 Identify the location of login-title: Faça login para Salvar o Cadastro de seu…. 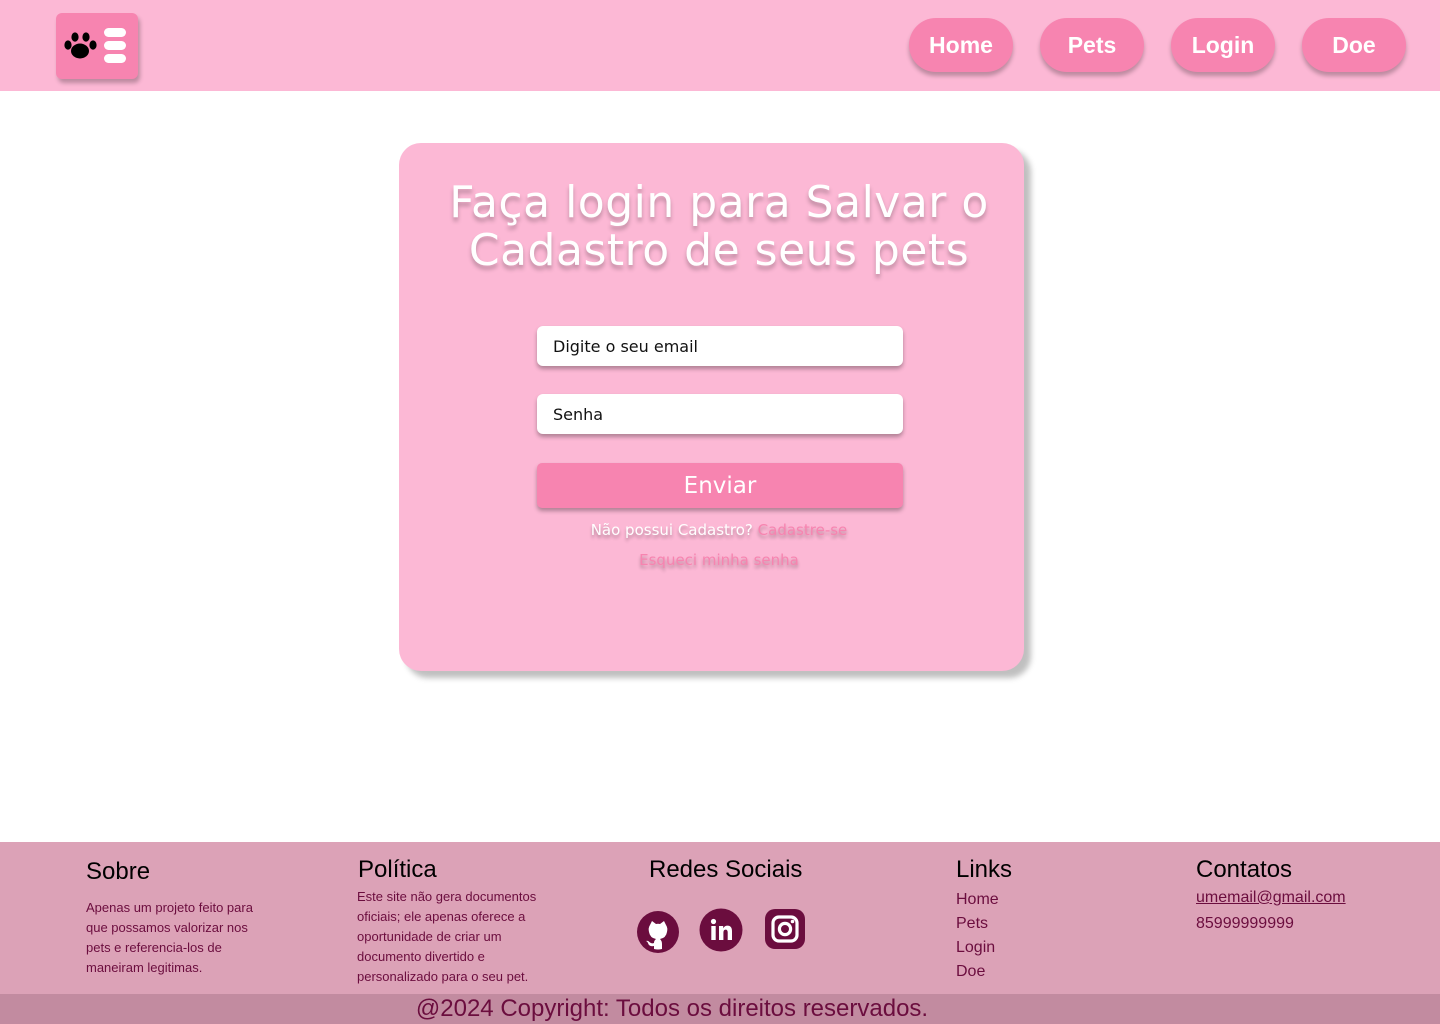
(719, 227).